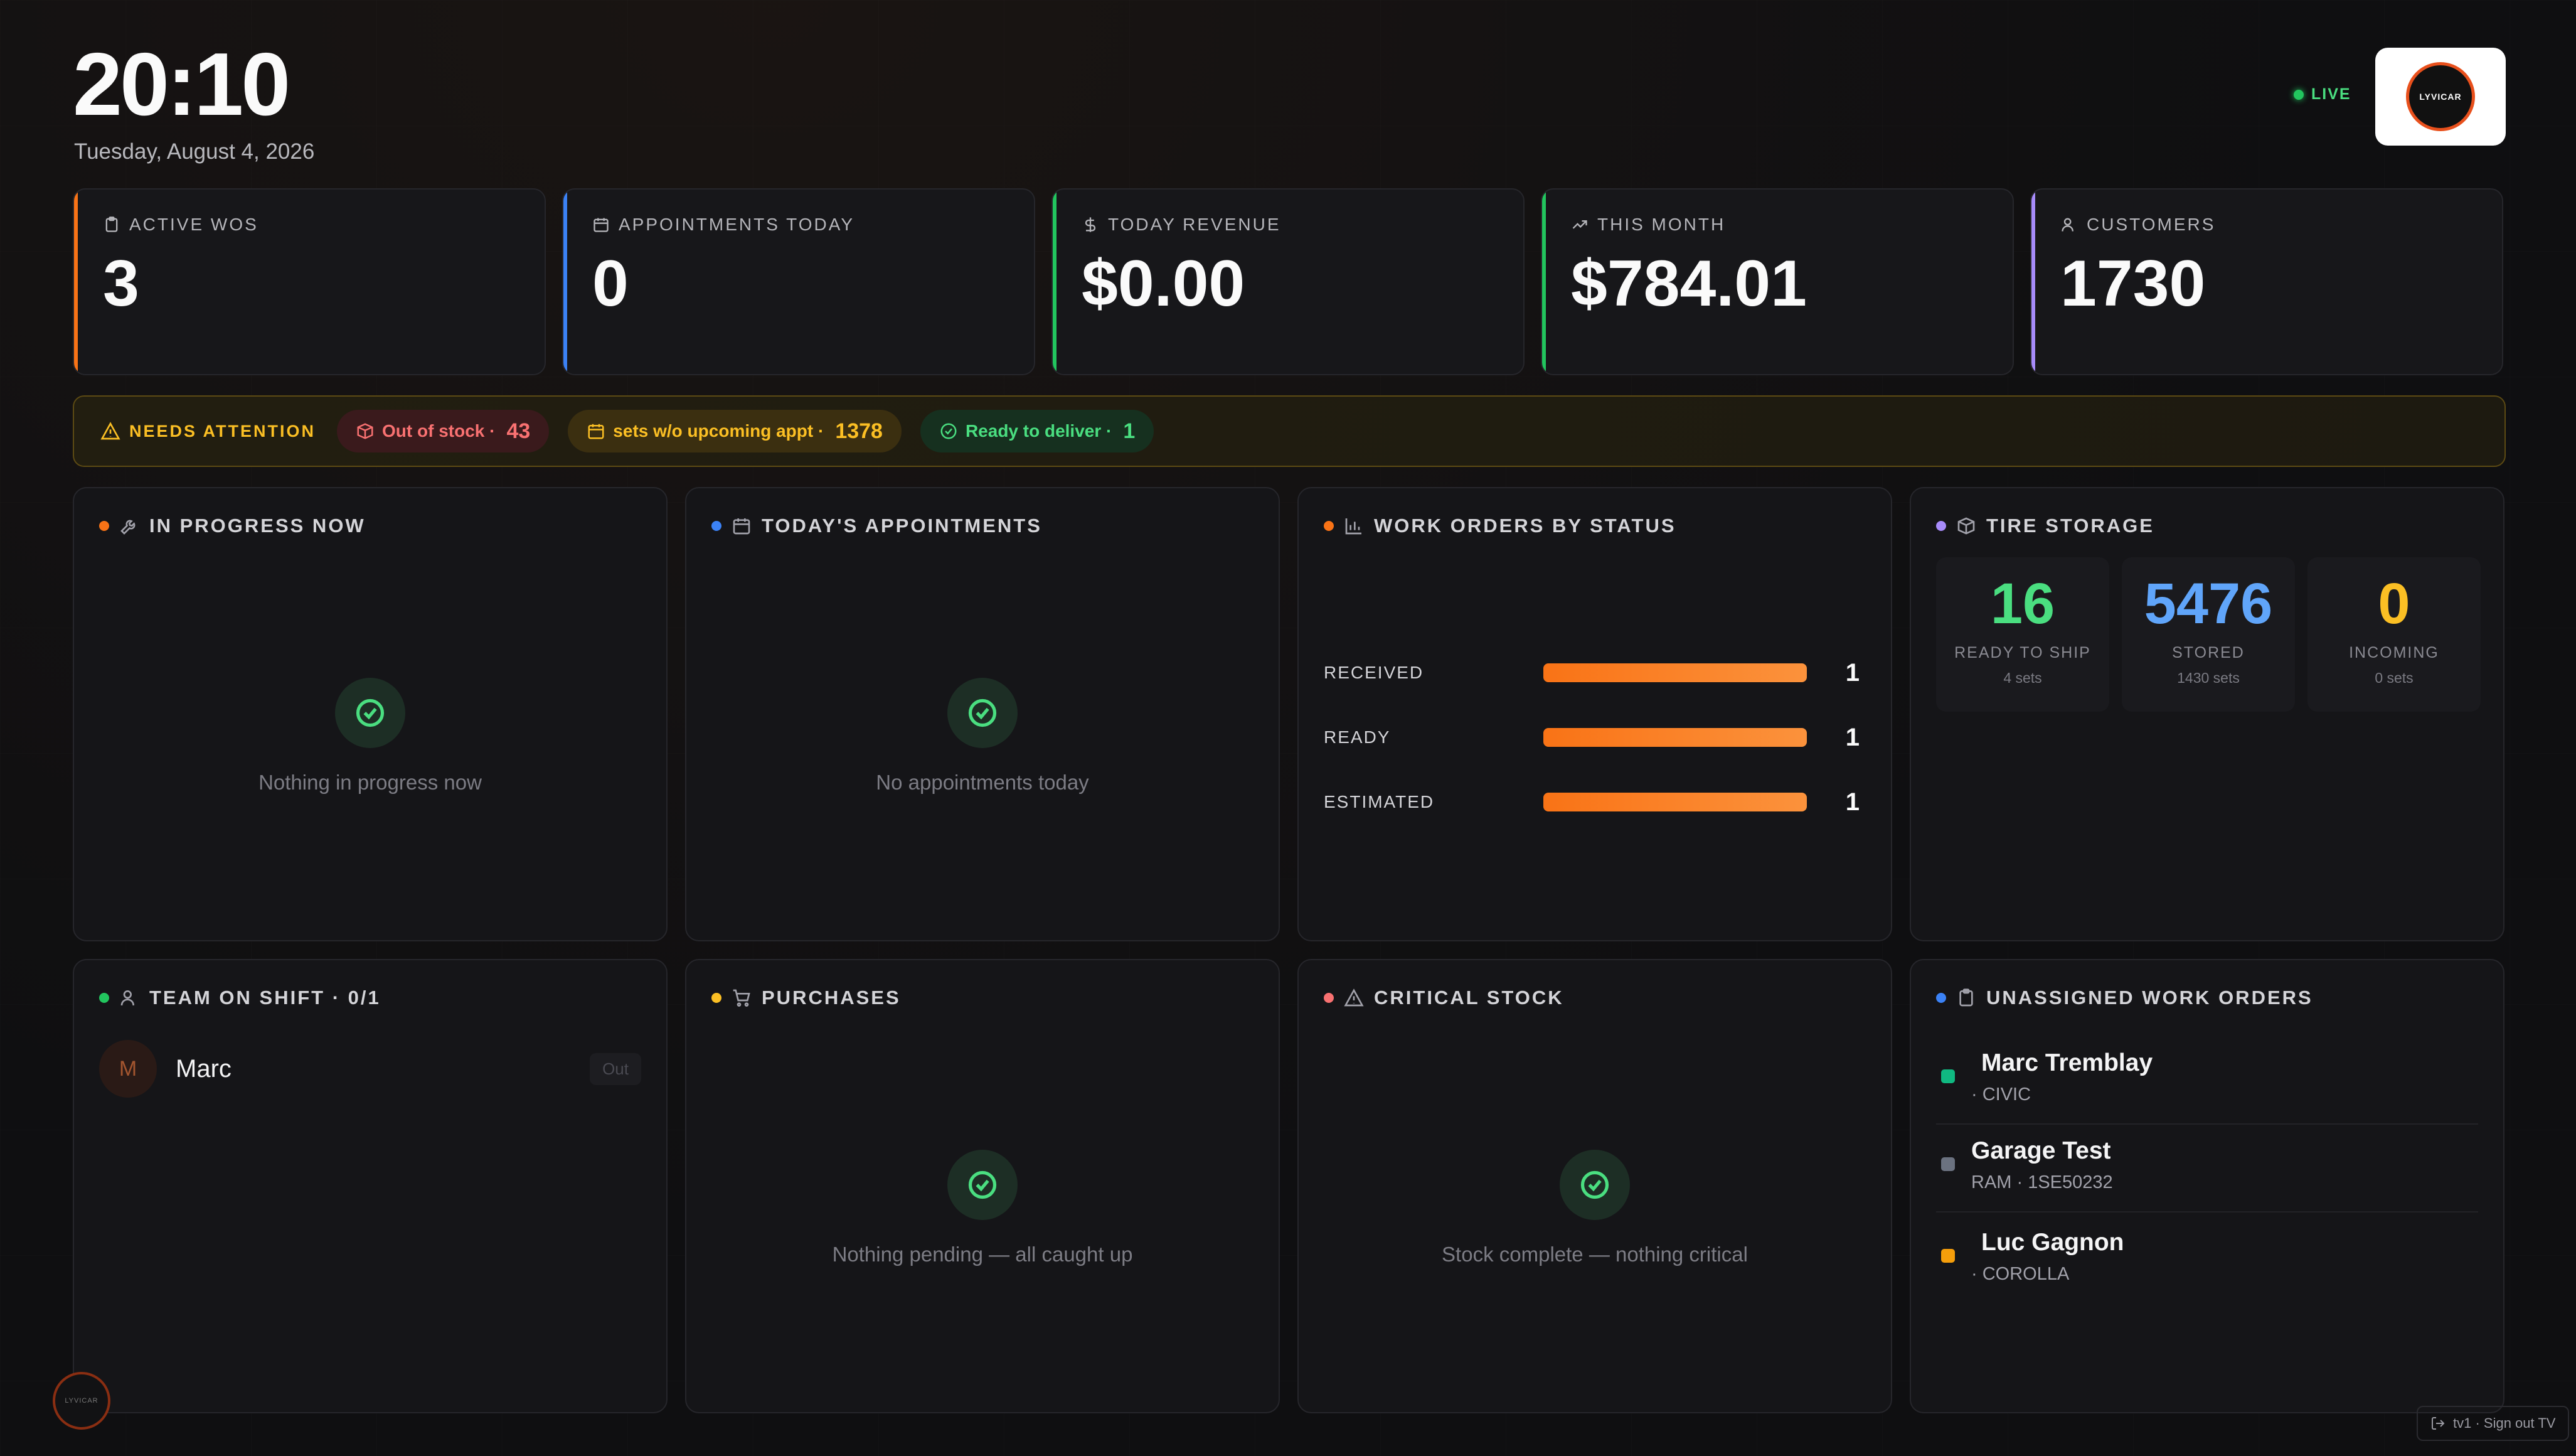 The height and width of the screenshot is (1456, 2576). Describe the element at coordinates (439, 431) in the screenshot. I see `chip-label: Out of stock ·` at that location.